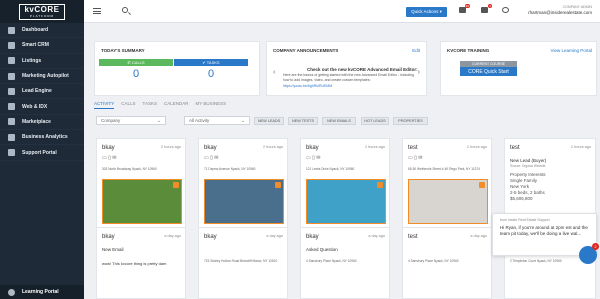 The height and width of the screenshot is (299, 600). What do you see at coordinates (525, 220) in the screenshot?
I see `chat-sender: from Inside Real Estate Support` at bounding box center [525, 220].